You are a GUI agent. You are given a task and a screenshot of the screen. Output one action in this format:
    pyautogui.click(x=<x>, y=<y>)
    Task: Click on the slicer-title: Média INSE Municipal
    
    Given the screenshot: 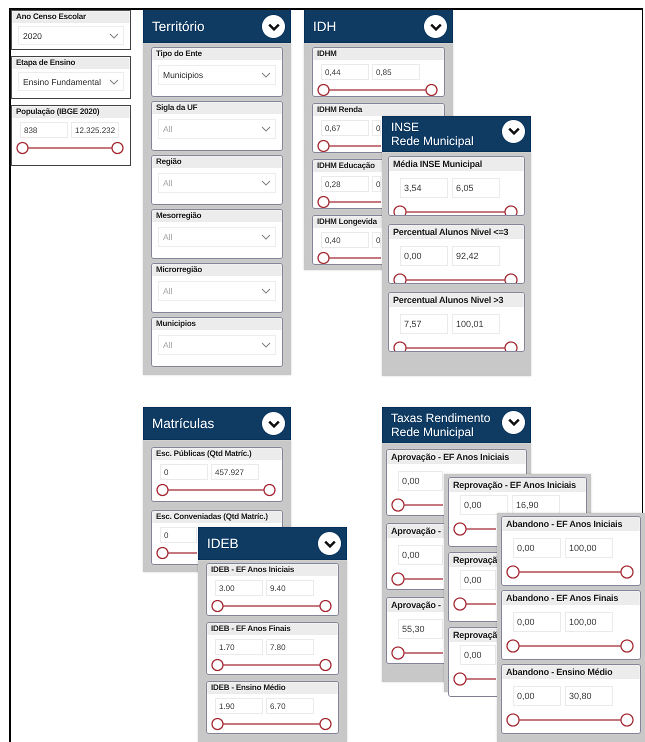 What is the action you would take?
    pyautogui.click(x=456, y=164)
    